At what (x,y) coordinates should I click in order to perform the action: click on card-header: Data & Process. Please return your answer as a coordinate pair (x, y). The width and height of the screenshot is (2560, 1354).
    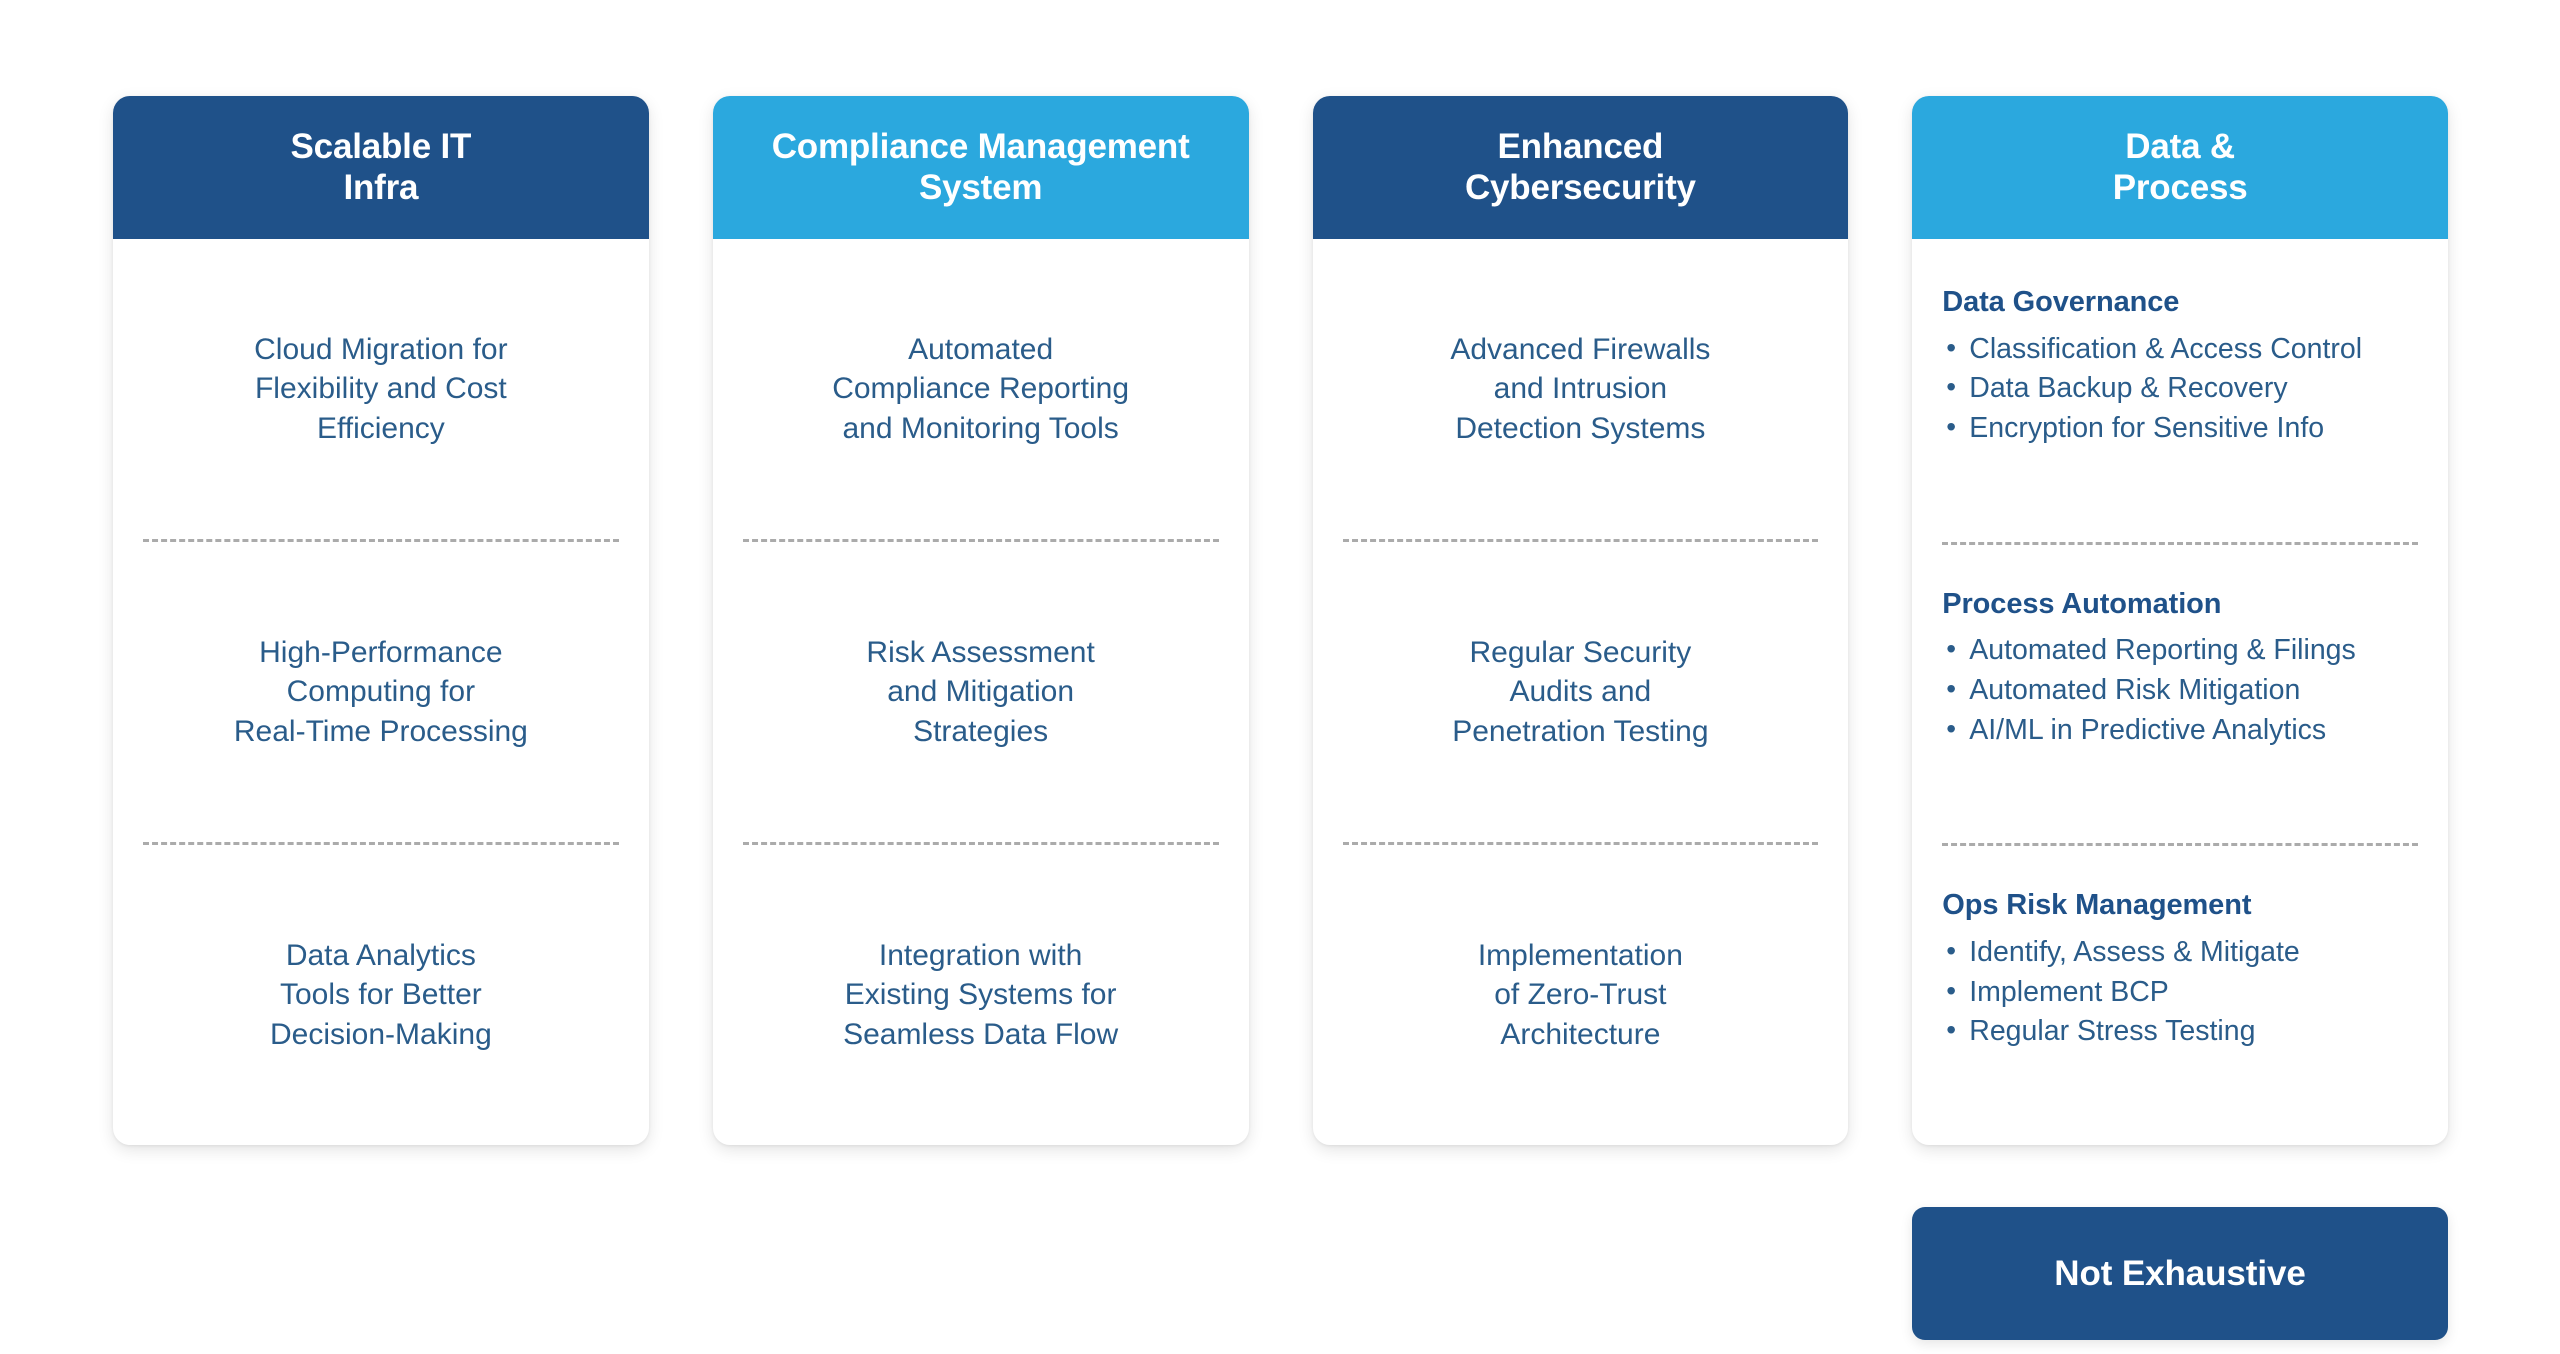
    Looking at the image, I should click on (2180, 167).